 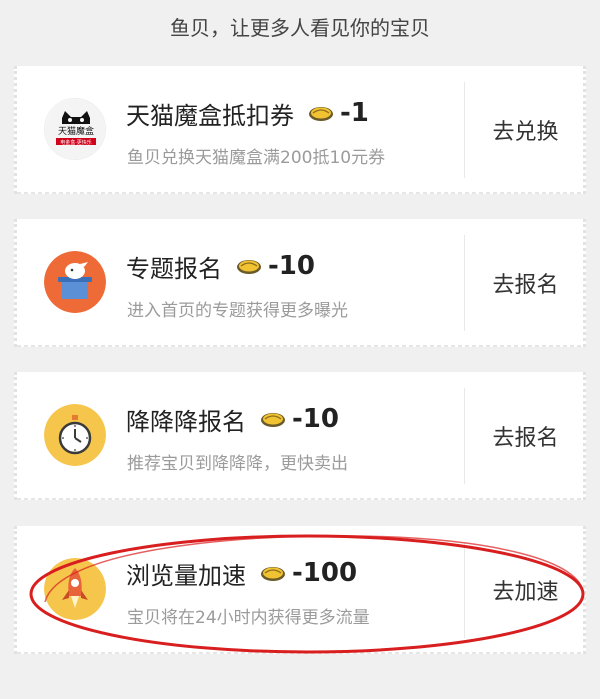 I want to click on card-title: 专题报名, so click(x=174, y=268).